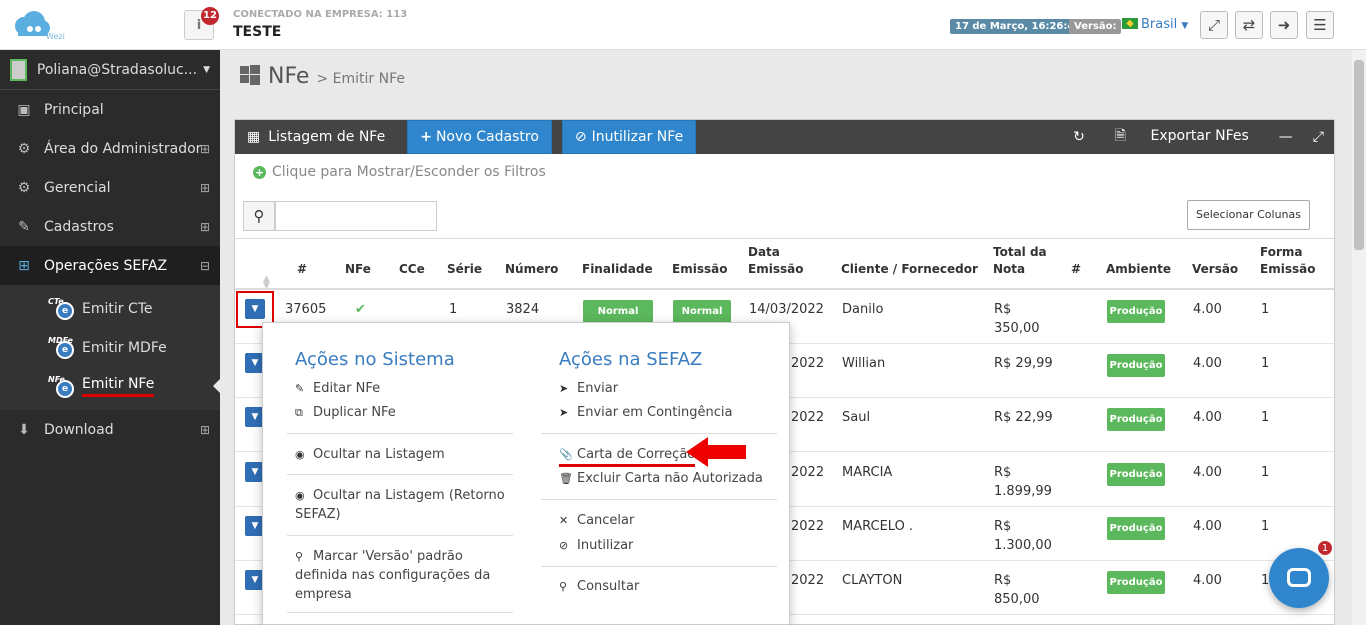 The height and width of the screenshot is (625, 1366). What do you see at coordinates (204, 265) in the screenshot?
I see `collapse-icon: ⊟` at bounding box center [204, 265].